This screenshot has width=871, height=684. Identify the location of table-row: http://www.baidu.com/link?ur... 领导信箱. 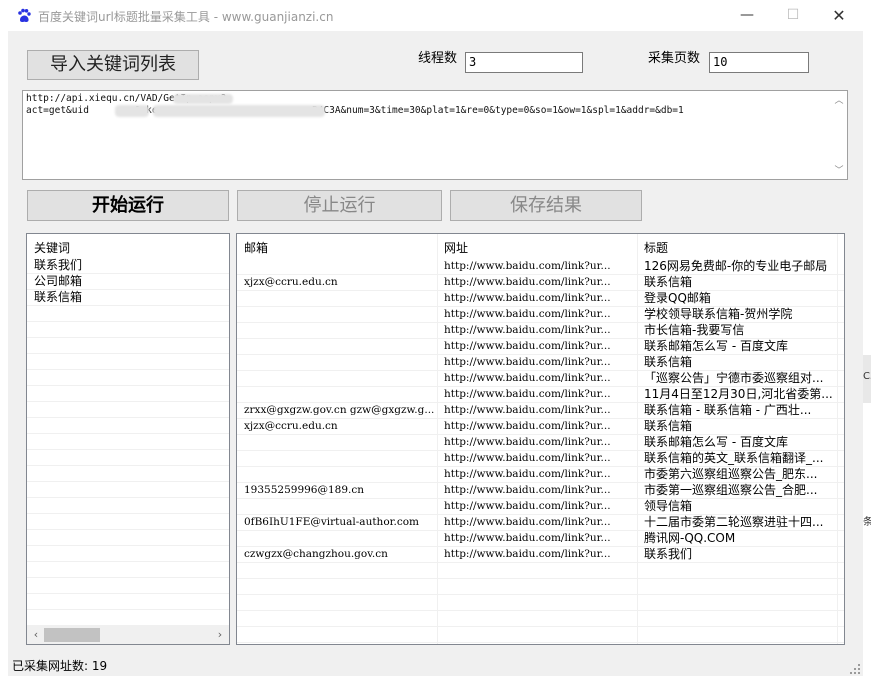
(540, 507).